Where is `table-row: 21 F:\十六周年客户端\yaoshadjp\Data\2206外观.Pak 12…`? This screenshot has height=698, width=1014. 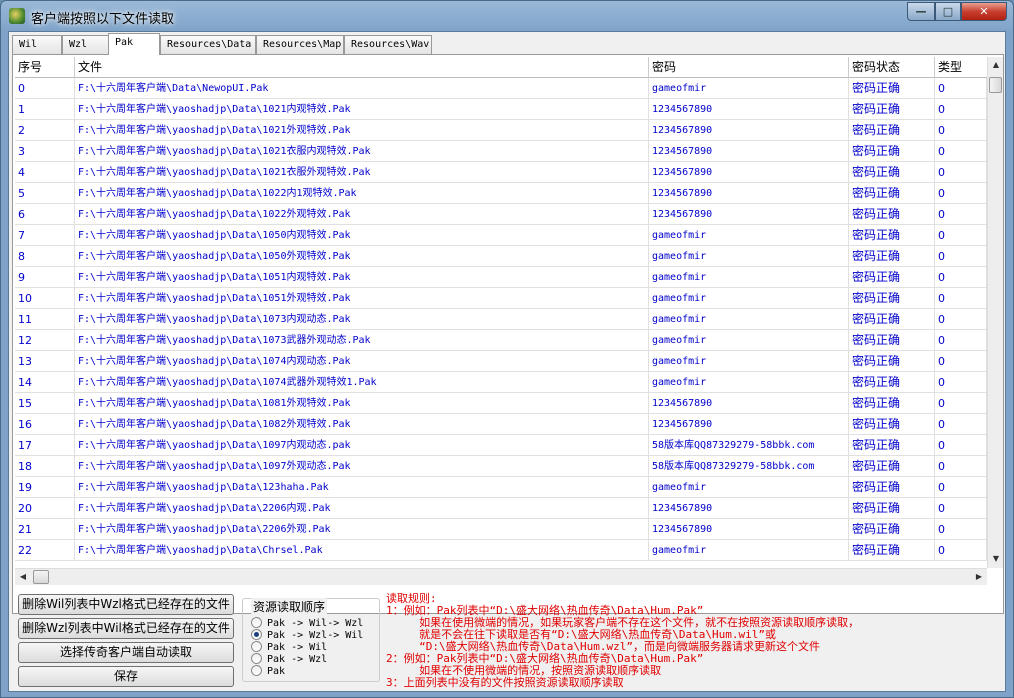 table-row: 21 F:\十六周年客户端\yaoshadjp\Data\2206外观.Pak 12… is located at coordinates (501, 529).